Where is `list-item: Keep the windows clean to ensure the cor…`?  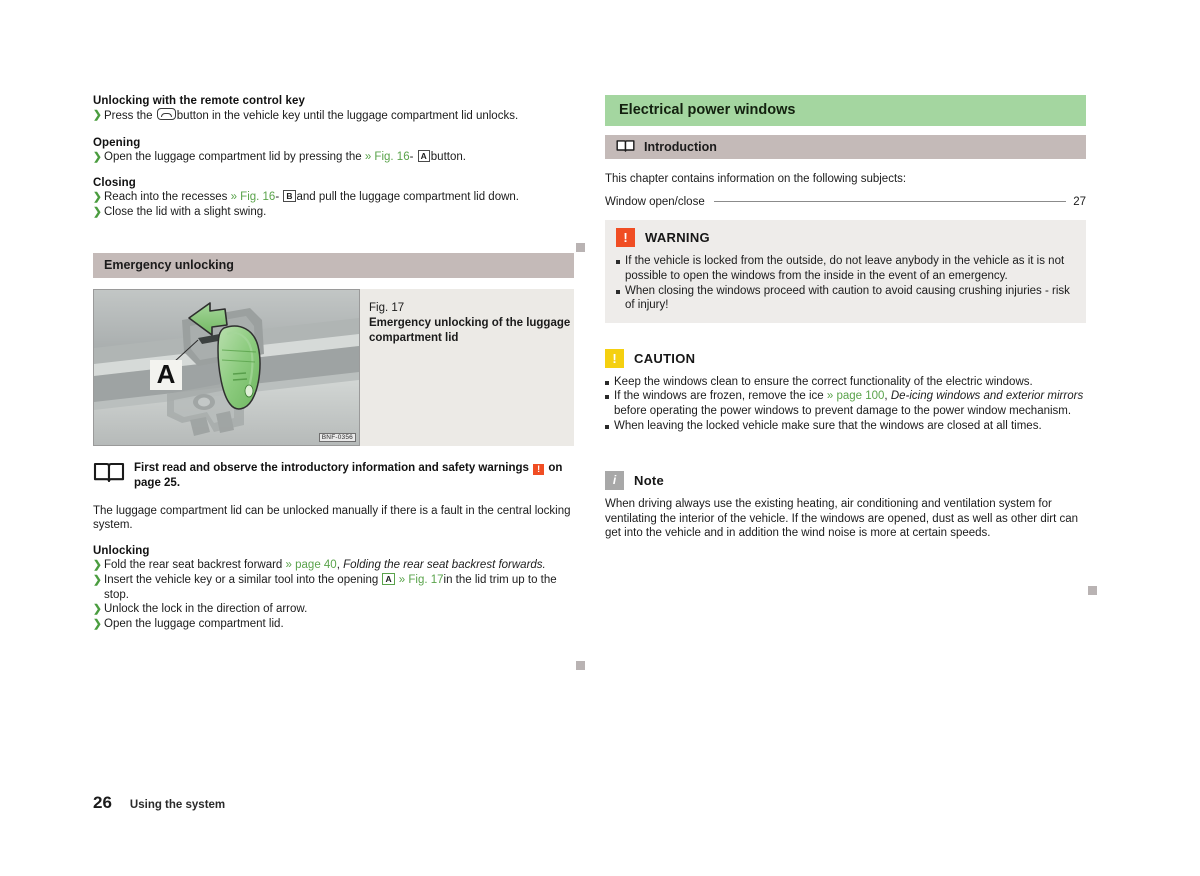
list-item: Keep the windows clean to ensure the cor… is located at coordinates (845, 382).